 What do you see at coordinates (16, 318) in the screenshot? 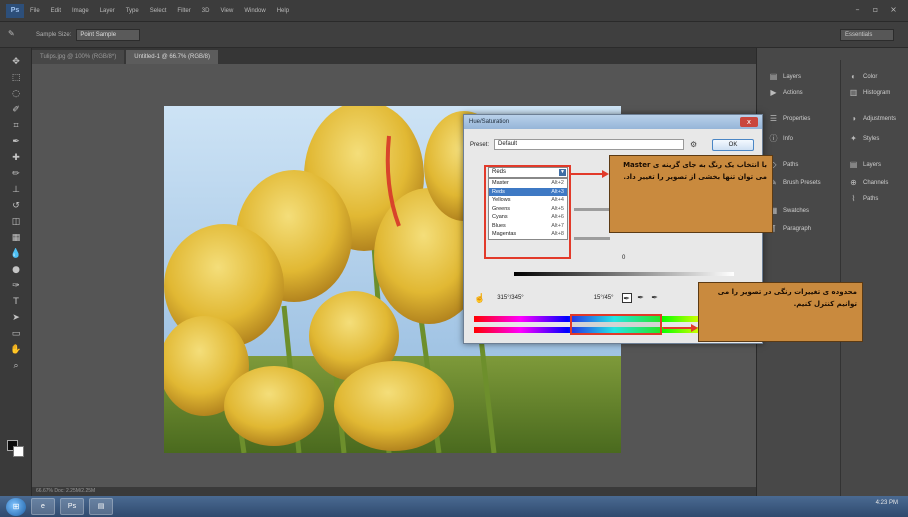
I see `path-select-icon: ➤` at bounding box center [16, 318].